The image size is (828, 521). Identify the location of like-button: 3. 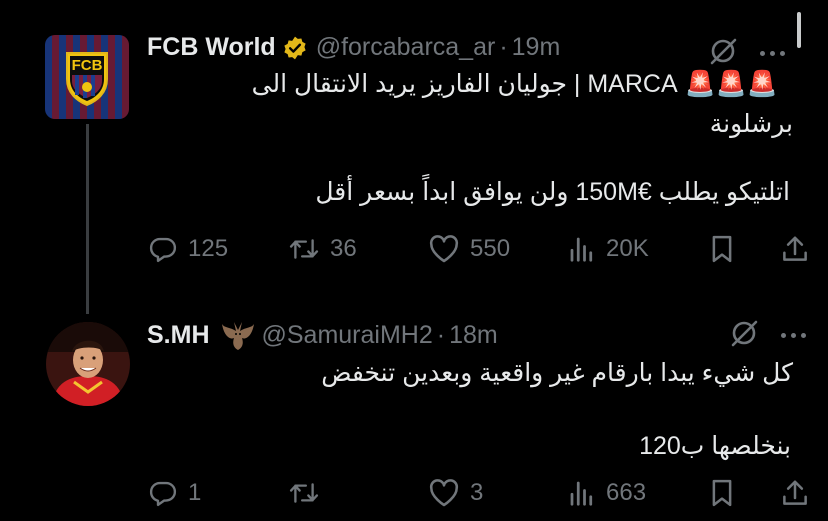
(498, 493).